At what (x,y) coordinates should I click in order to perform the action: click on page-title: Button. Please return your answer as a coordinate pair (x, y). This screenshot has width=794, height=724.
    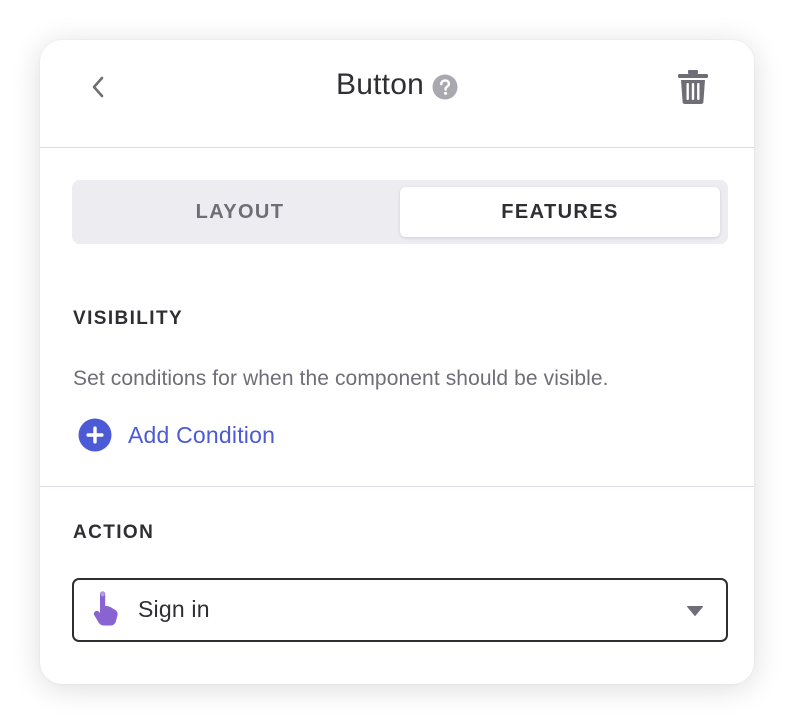
    Looking at the image, I should click on (380, 84).